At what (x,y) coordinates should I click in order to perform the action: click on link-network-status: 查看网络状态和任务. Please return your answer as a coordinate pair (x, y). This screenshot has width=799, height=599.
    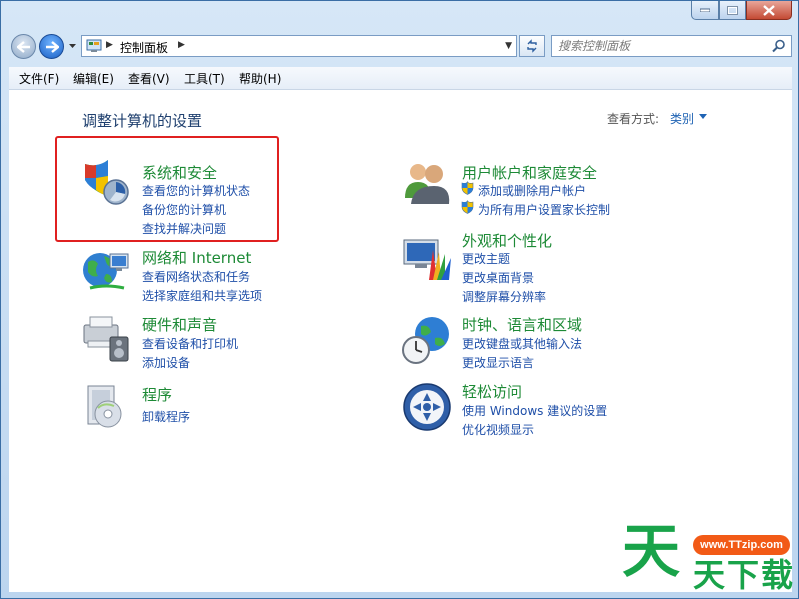
    Looking at the image, I should click on (196, 276).